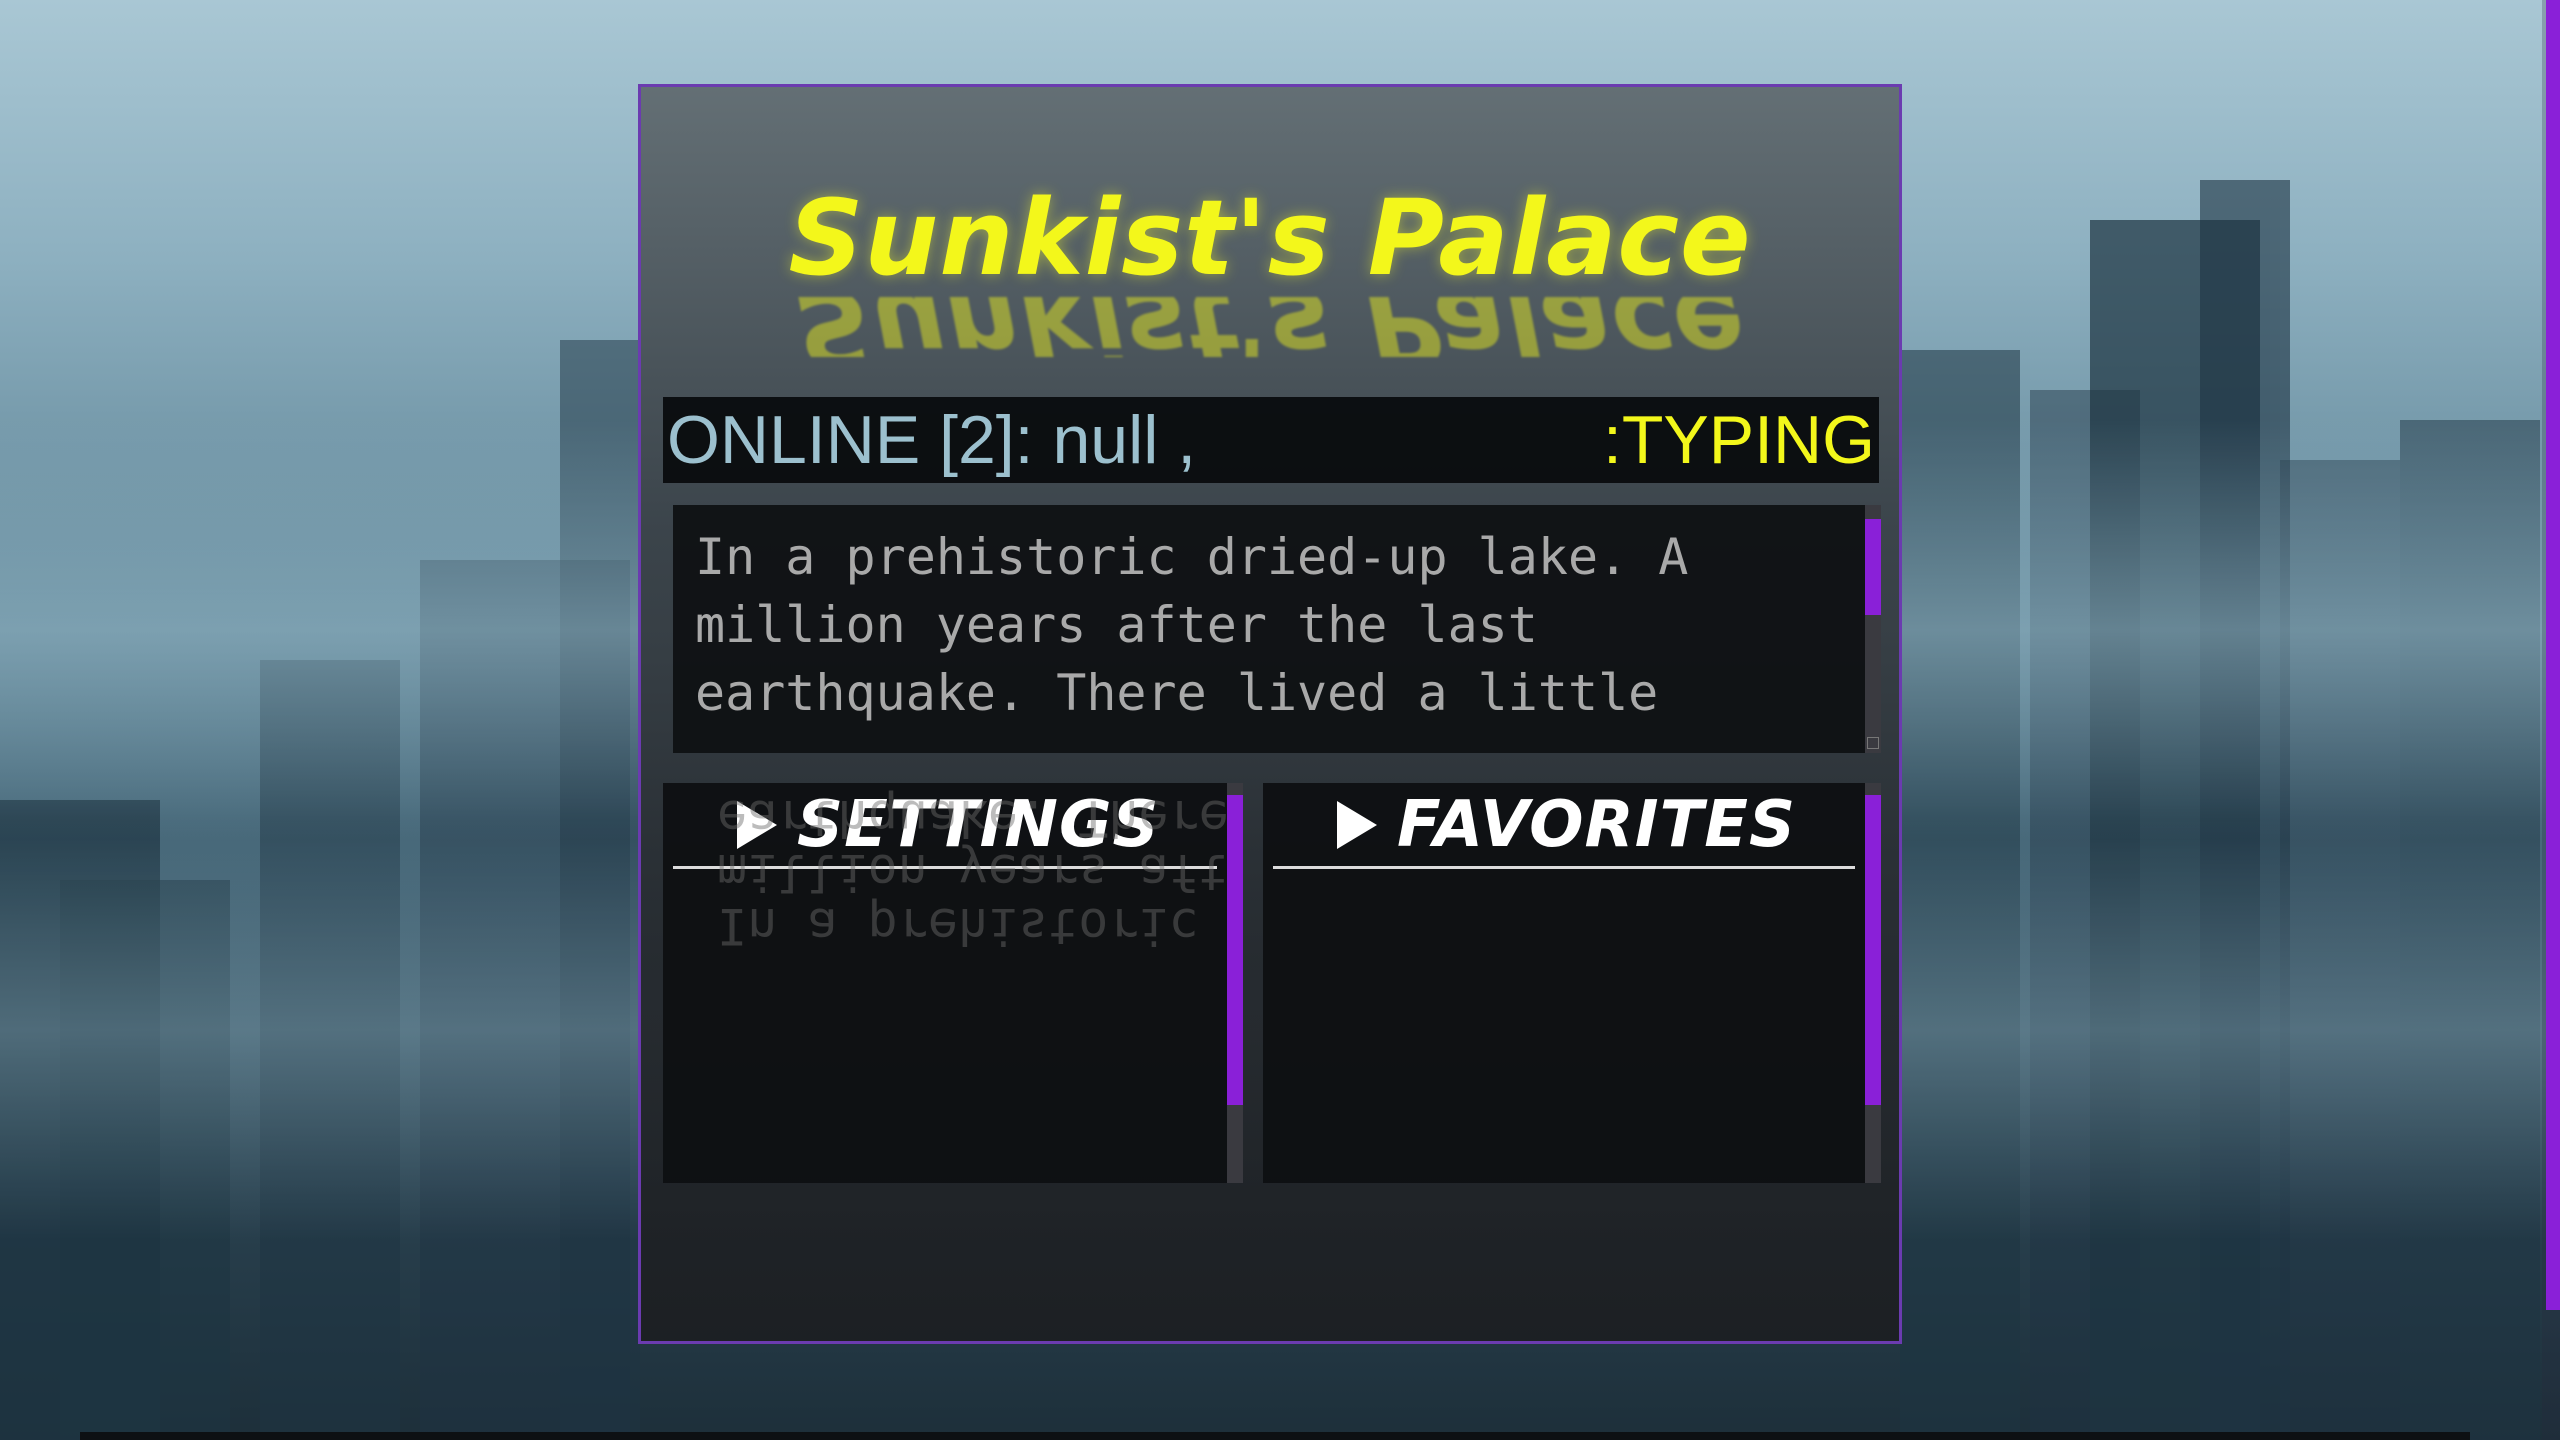 This screenshot has height=1440, width=2560. Describe the element at coordinates (1235, 950) in the screenshot. I see `settings-scrollbar-thumb` at that location.